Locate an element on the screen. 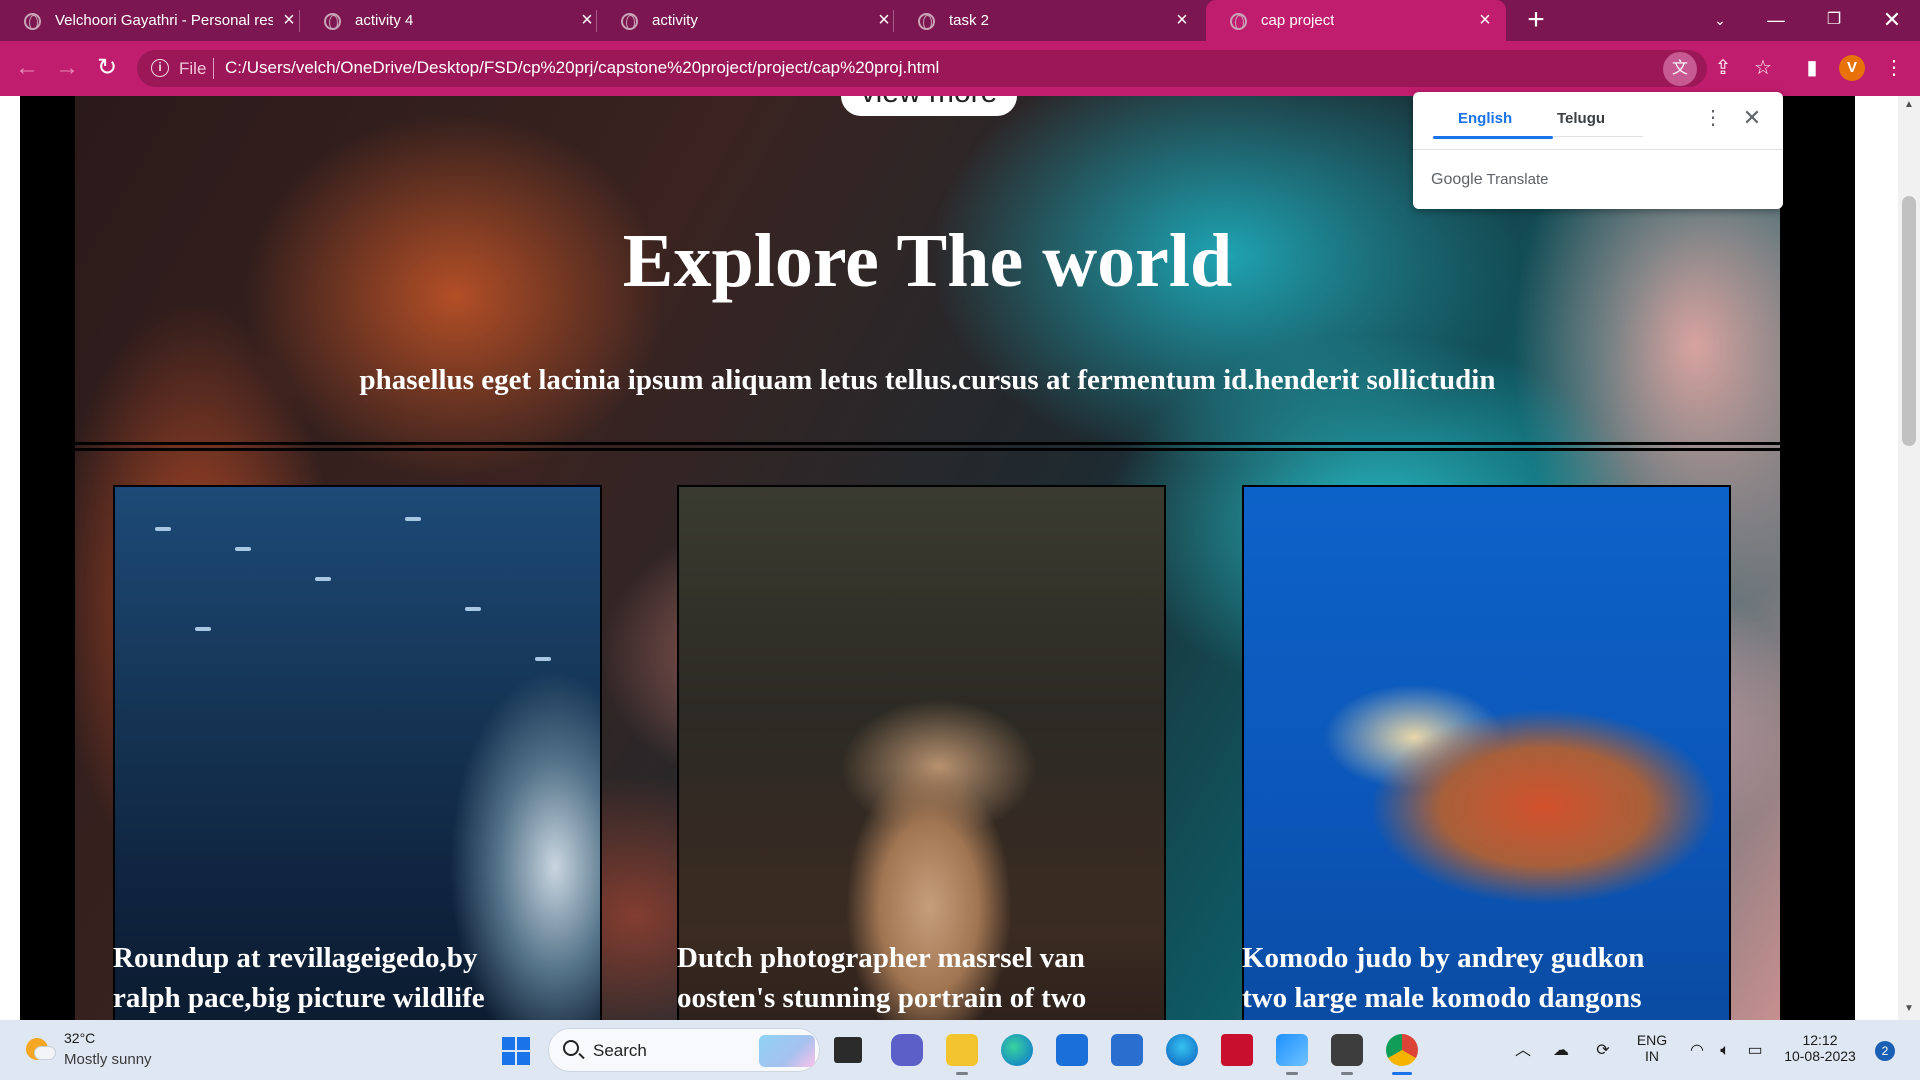  sync-icon: ⟳ is located at coordinates (1603, 1051).